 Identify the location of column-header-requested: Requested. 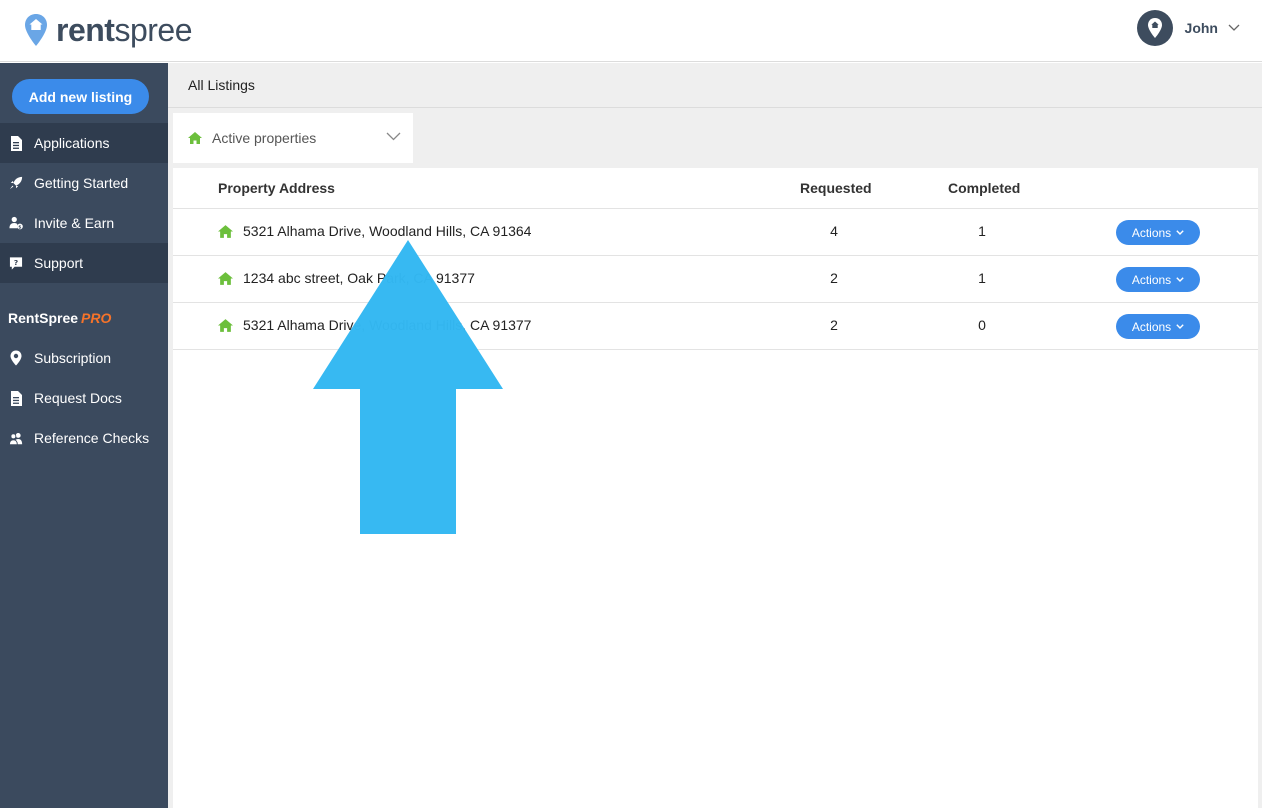
(836, 188).